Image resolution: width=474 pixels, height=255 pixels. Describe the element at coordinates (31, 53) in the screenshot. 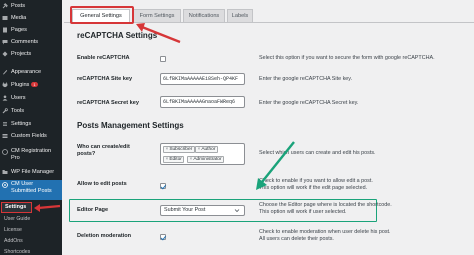

I see `menu-item-projects: Projects` at that location.